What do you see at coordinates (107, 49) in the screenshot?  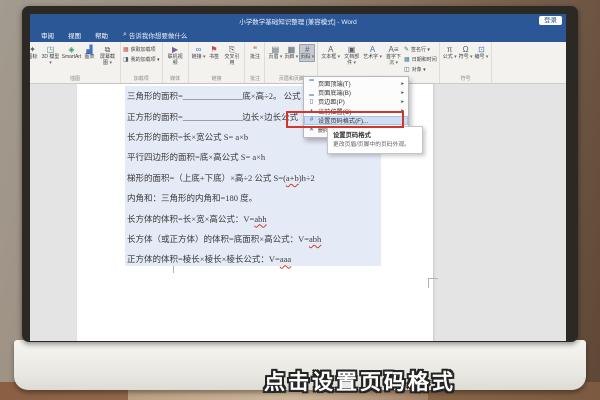 I see `screenshot-icon: ⧉` at bounding box center [107, 49].